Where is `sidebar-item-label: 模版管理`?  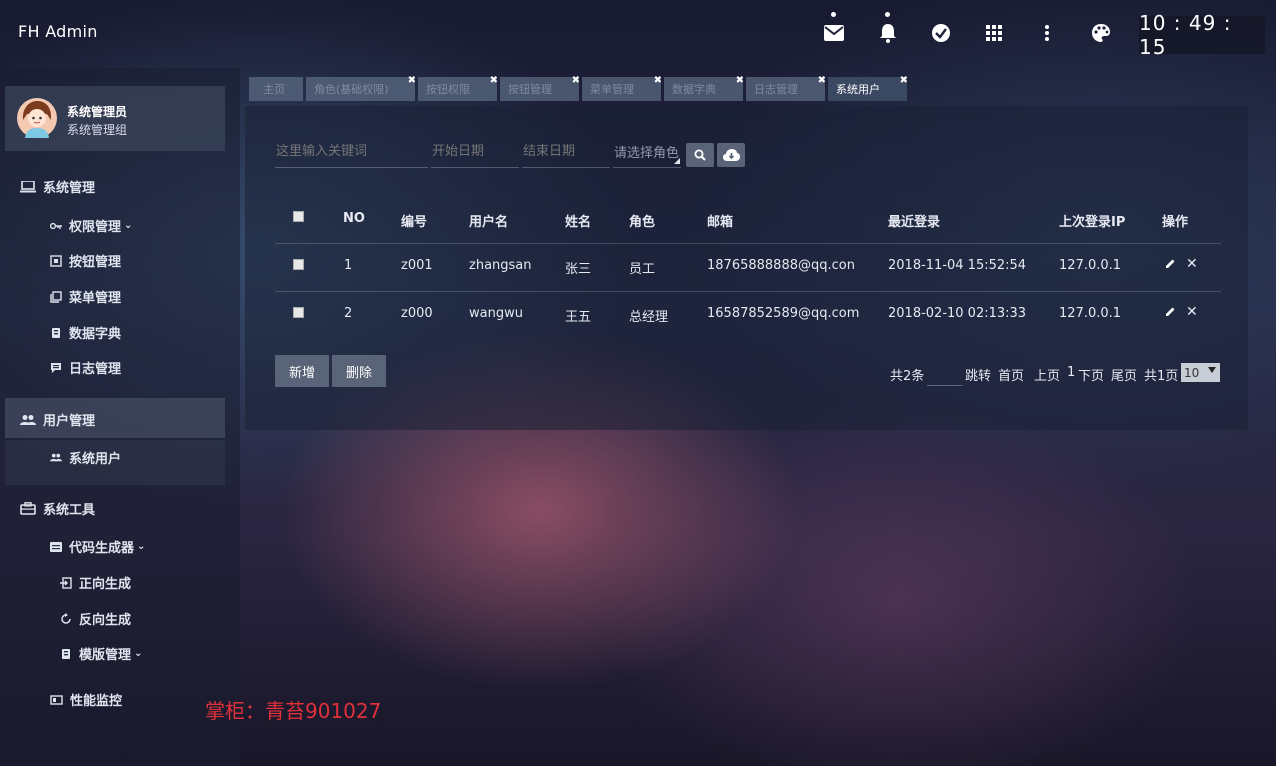
sidebar-item-label: 模版管理 is located at coordinates (105, 655).